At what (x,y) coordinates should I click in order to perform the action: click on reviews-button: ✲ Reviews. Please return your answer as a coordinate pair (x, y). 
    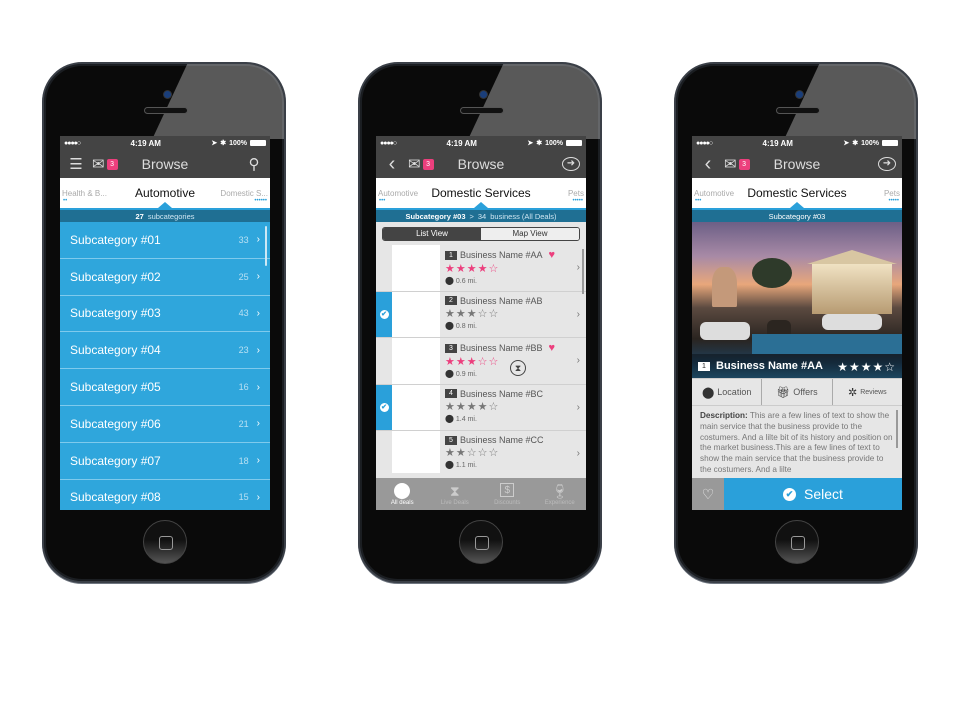
    Looking at the image, I should click on (867, 392).